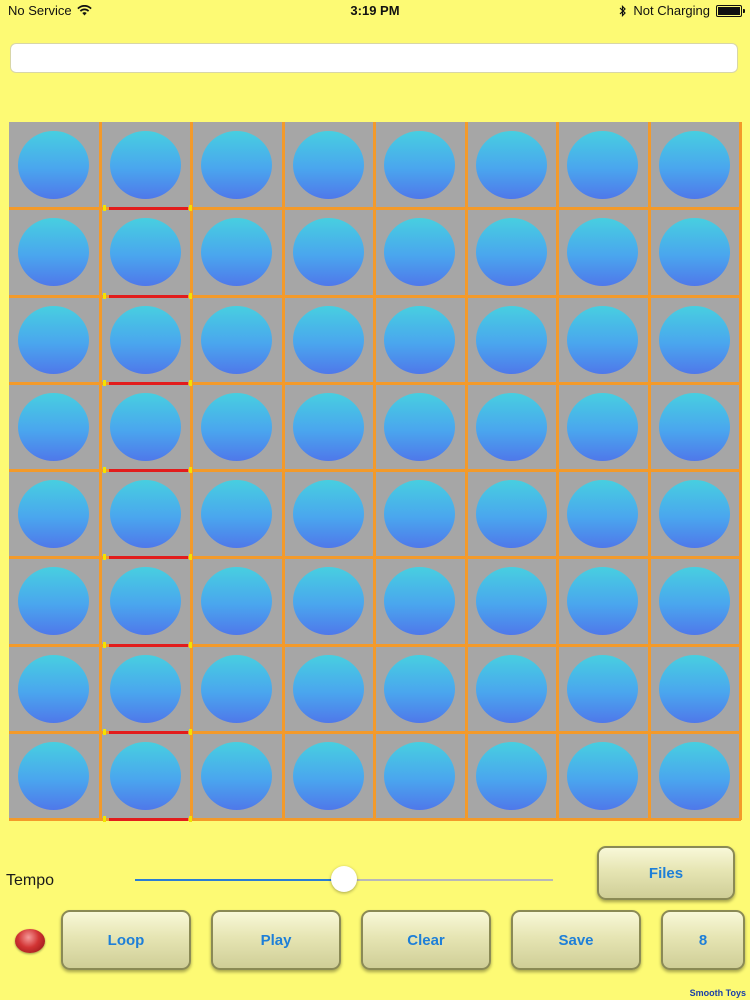  What do you see at coordinates (426, 940) in the screenshot?
I see `clear-button: Clear` at bounding box center [426, 940].